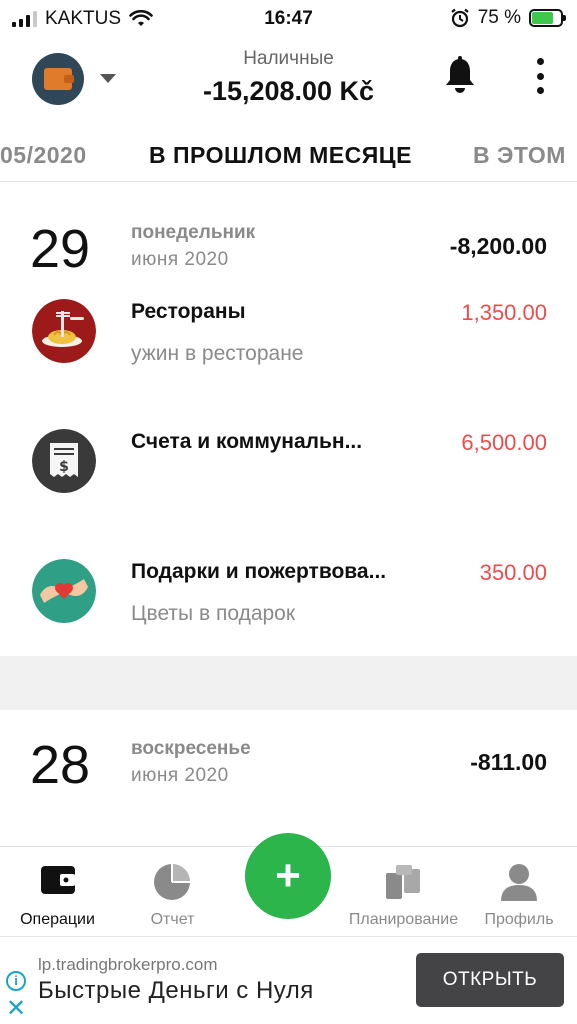 This screenshot has width=577, height=1024. Describe the element at coordinates (519, 155) in the screenshot. I see `tab-this-month: В ЭТОМ` at that location.